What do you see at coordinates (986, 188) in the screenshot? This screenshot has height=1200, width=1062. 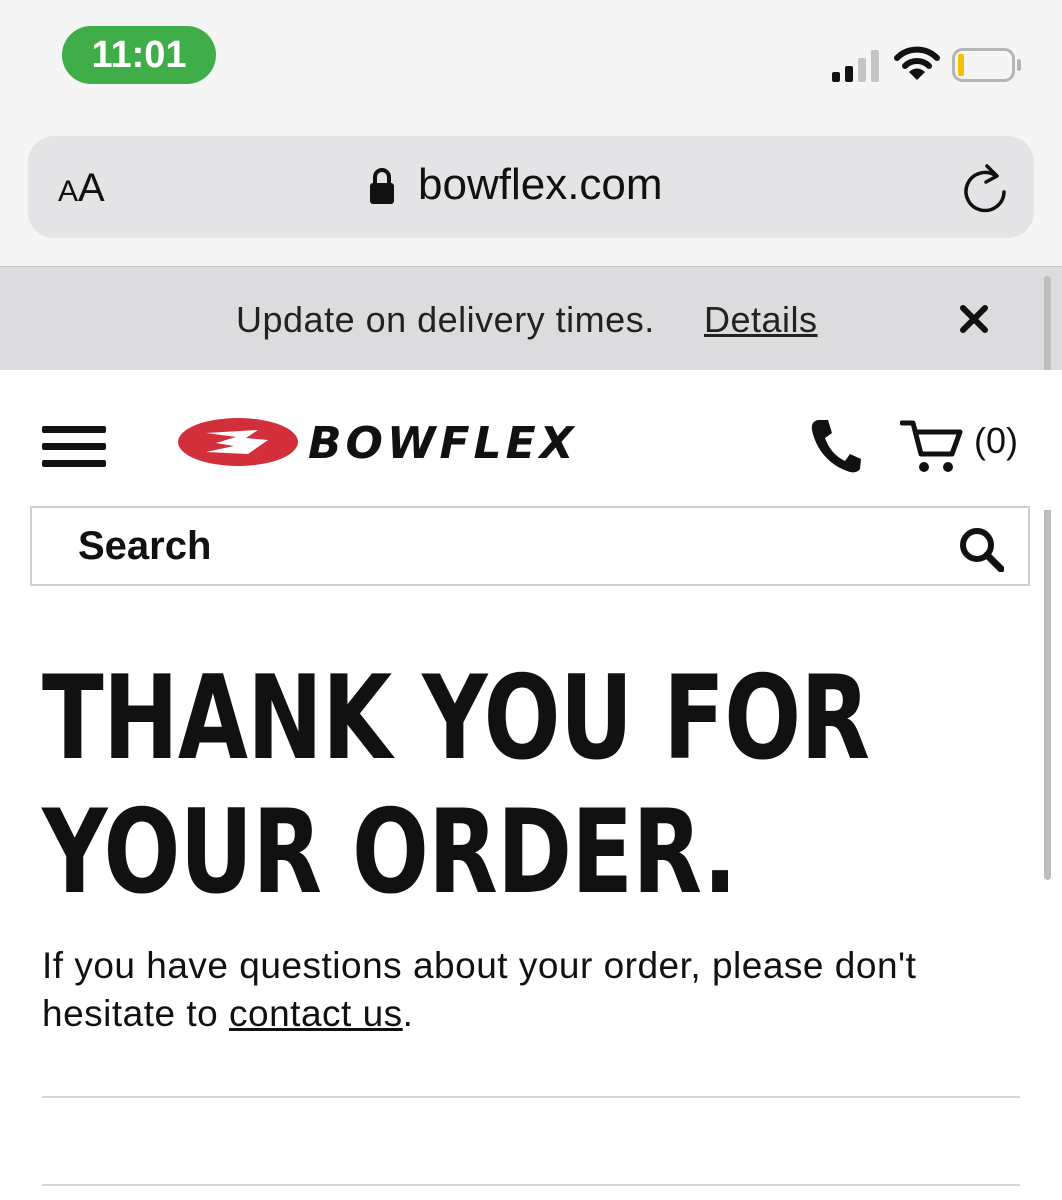 I see `reload-icon` at bounding box center [986, 188].